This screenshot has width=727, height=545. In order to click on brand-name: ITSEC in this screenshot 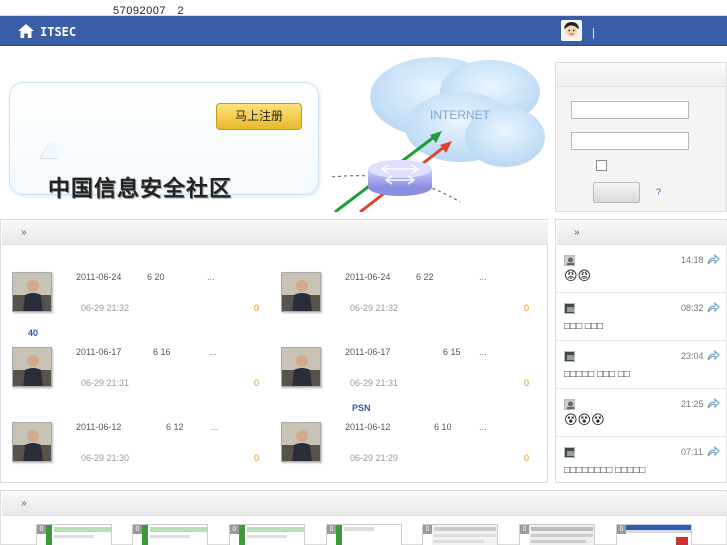, I will do `click(58, 32)`.